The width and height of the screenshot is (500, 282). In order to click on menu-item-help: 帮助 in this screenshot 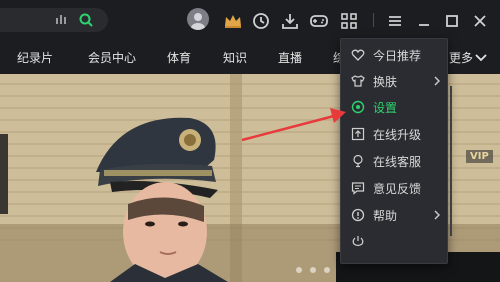, I will do `click(394, 215)`.